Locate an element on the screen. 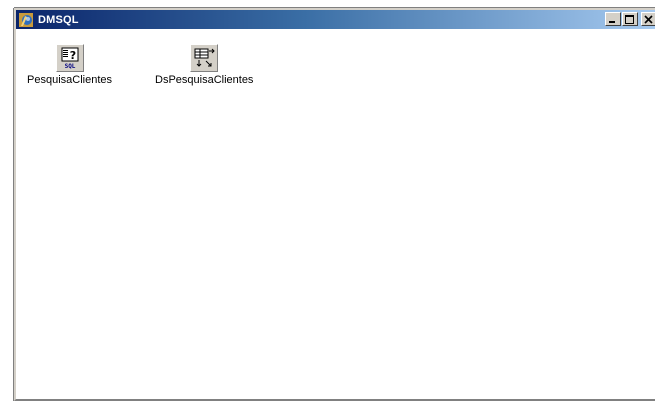  component-dspesquisaclientes: DsPesquisaClientes is located at coordinates (204, 65).